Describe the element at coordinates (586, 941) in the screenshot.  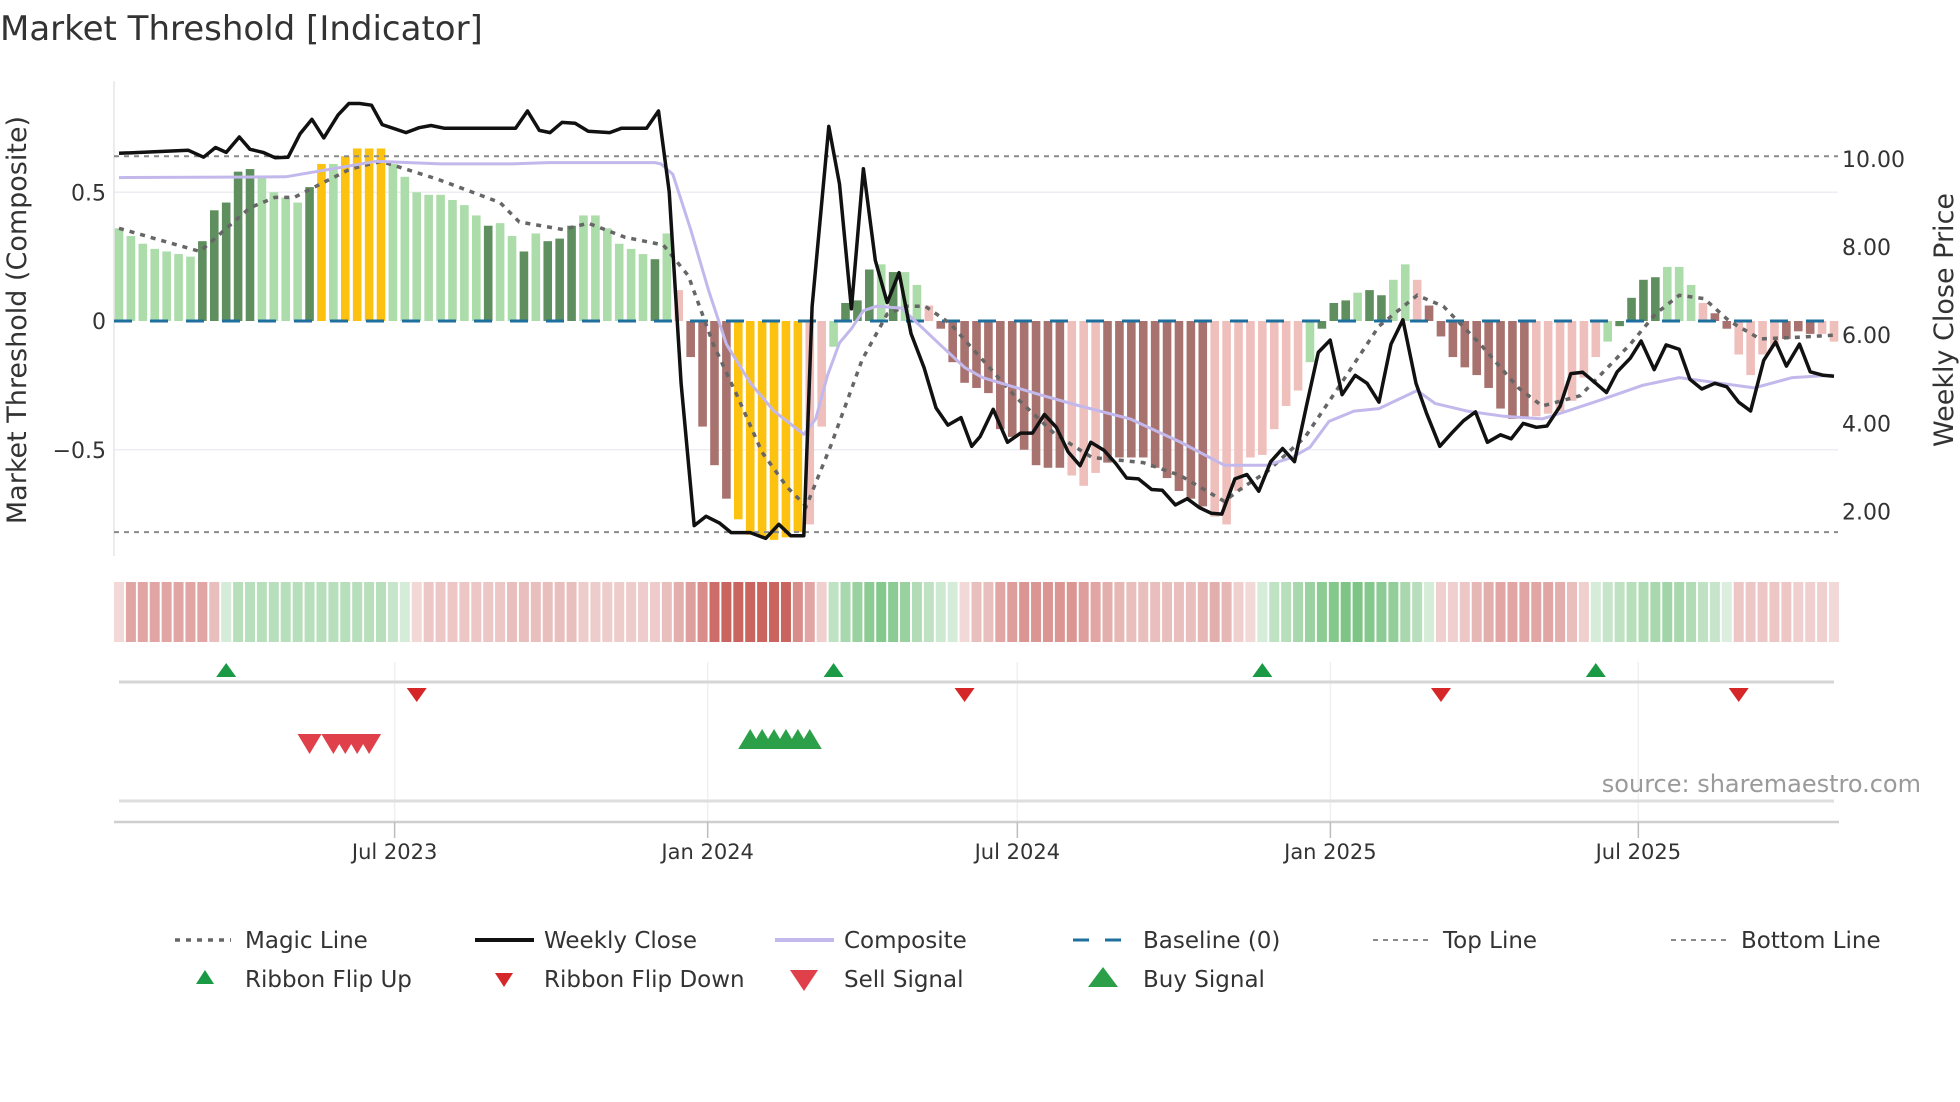
I see `legend-item-weekly-close: Weekly Close` at that location.